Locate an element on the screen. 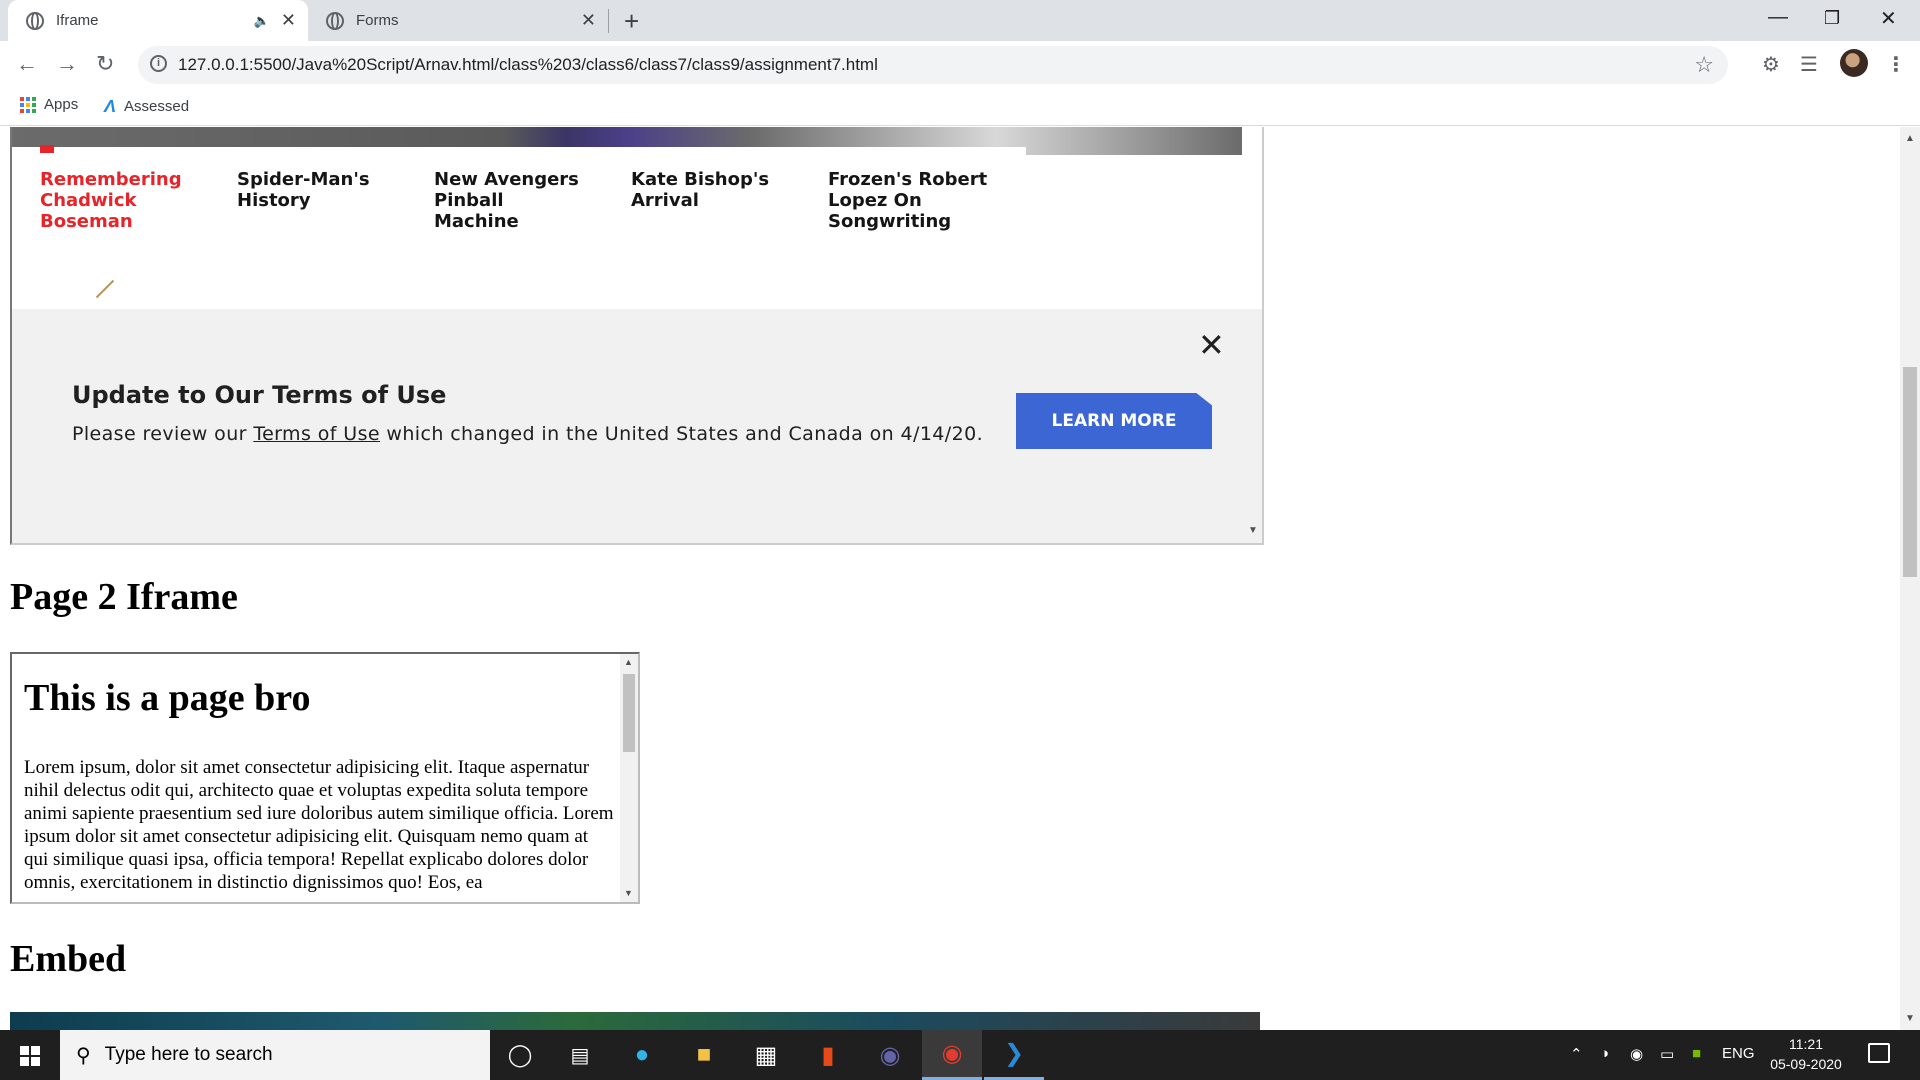 This screenshot has width=1920, height=1080. reload-button: ↻ is located at coordinates (105, 64).